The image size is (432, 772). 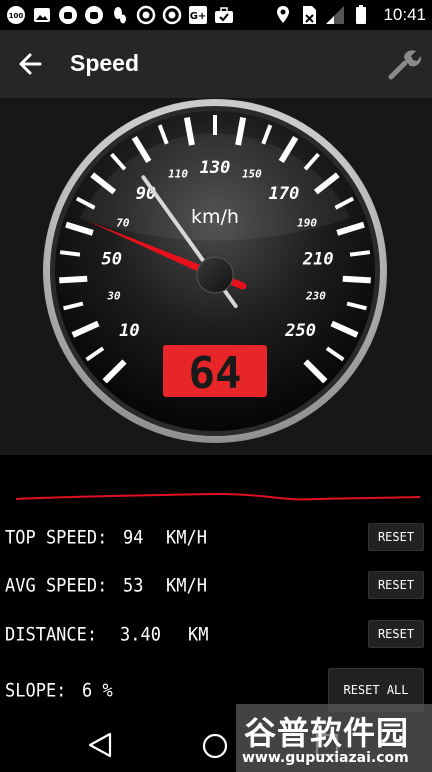 I want to click on system-icons: 10:41, so click(x=349, y=15).